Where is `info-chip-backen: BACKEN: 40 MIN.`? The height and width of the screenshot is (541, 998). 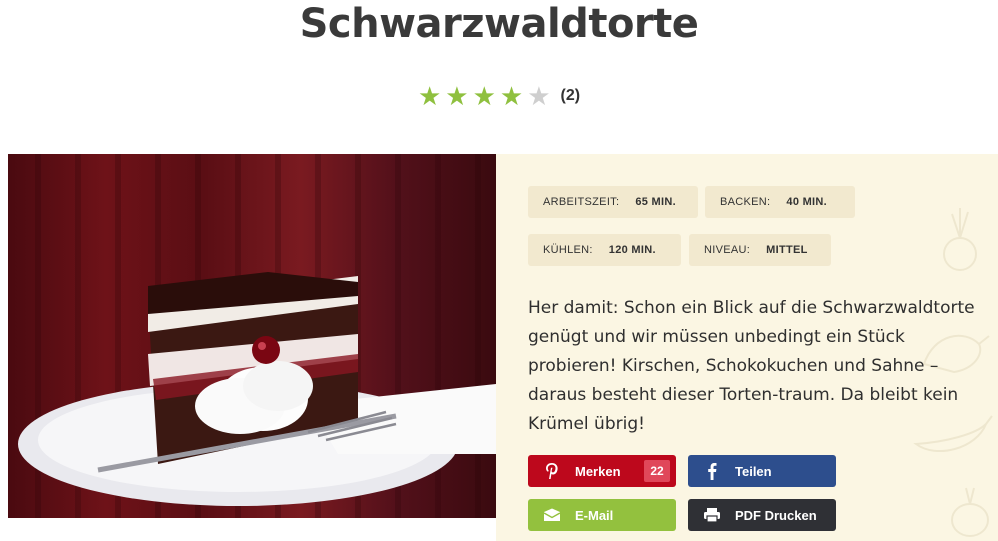
info-chip-backen: BACKEN: 40 MIN. is located at coordinates (780, 202).